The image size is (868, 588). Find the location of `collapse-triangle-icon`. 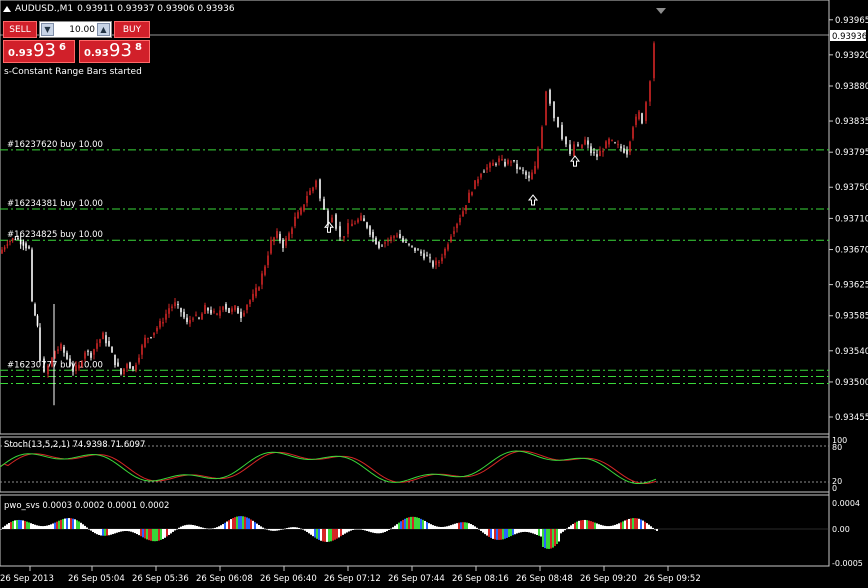

collapse-triangle-icon is located at coordinates (7, 9).